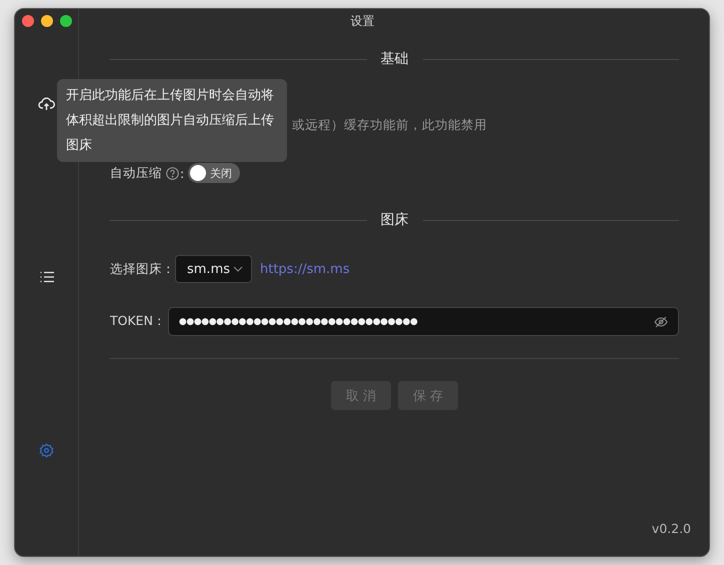 The height and width of the screenshot is (565, 724). Describe the element at coordinates (66, 21) in the screenshot. I see `zoom-button` at that location.